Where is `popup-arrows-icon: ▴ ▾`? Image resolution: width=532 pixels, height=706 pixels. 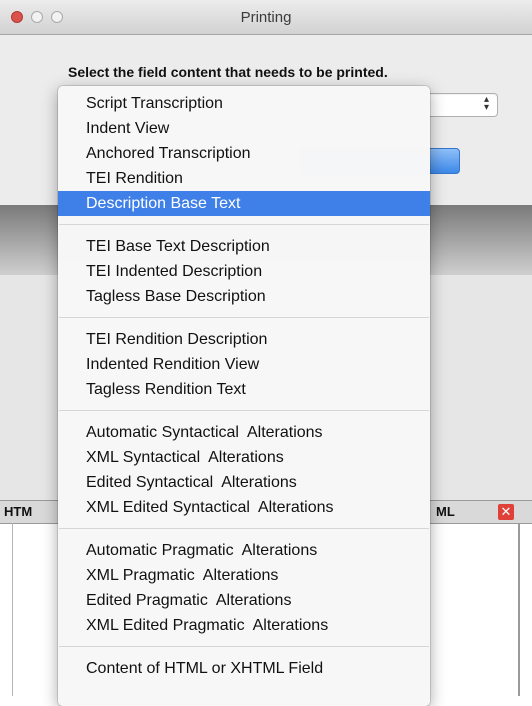
popup-arrows-icon: ▴ ▾ is located at coordinates (486, 103).